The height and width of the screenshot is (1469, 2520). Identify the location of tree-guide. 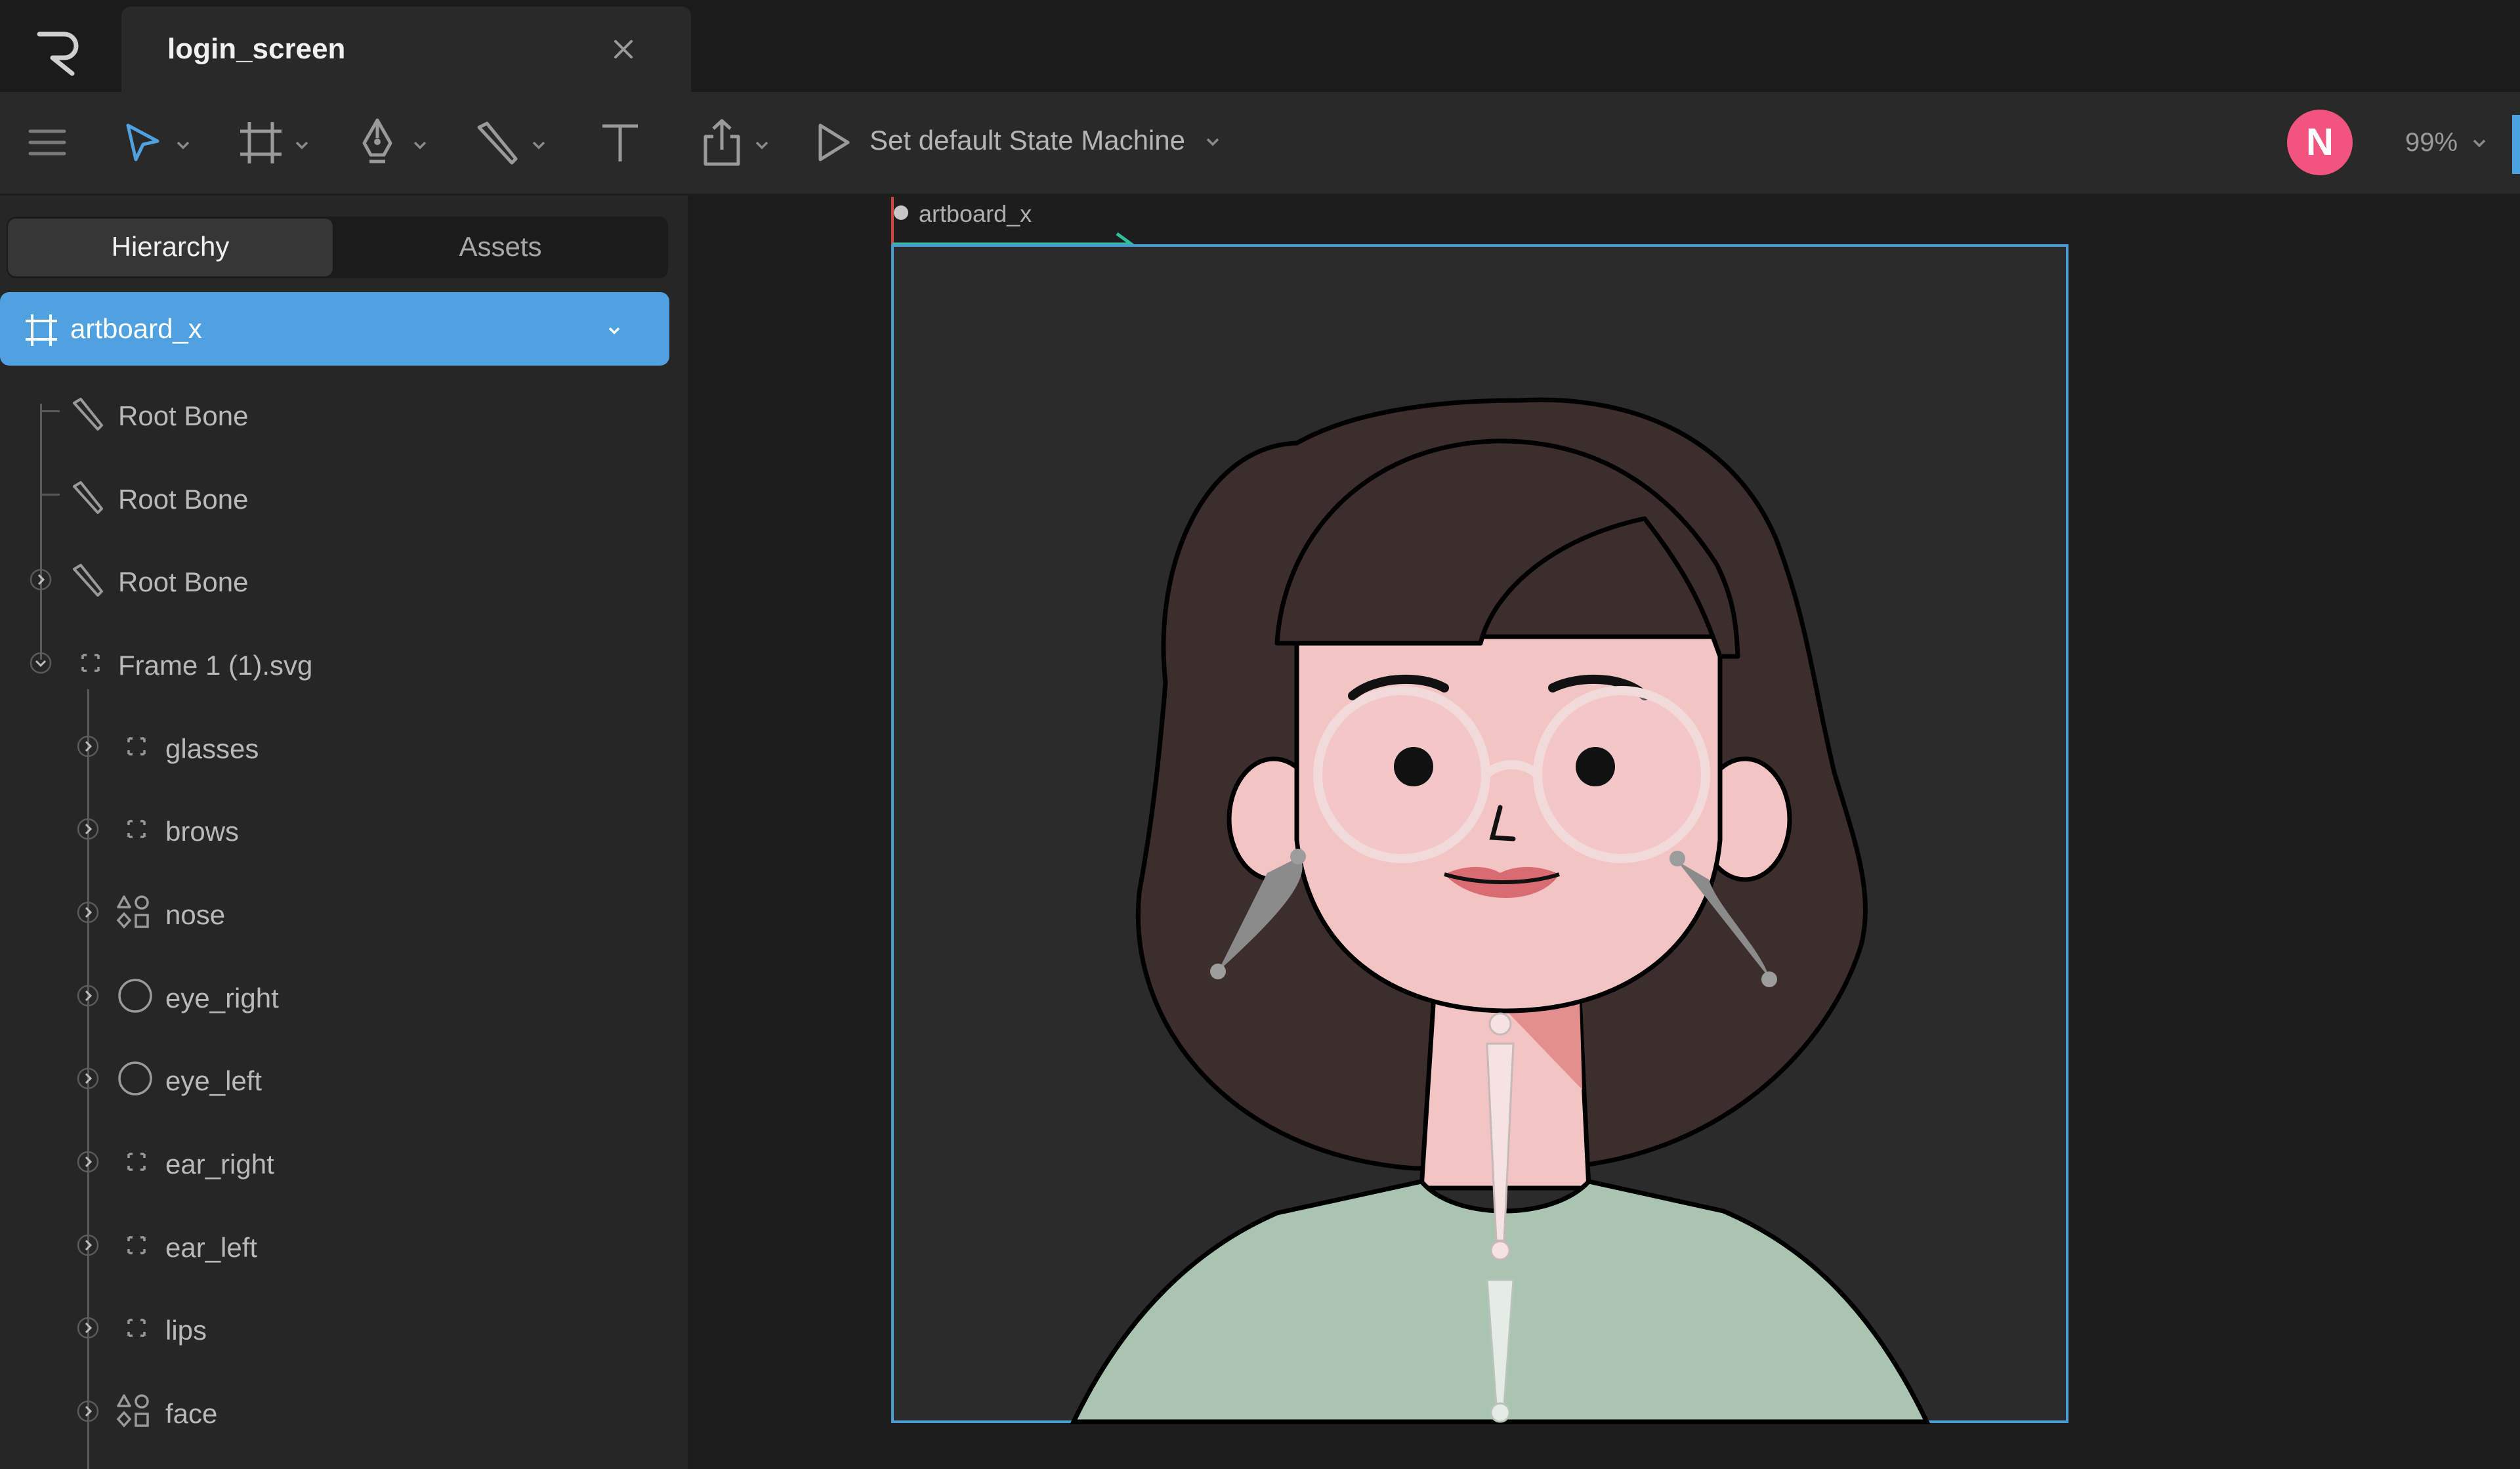
(41, 532).